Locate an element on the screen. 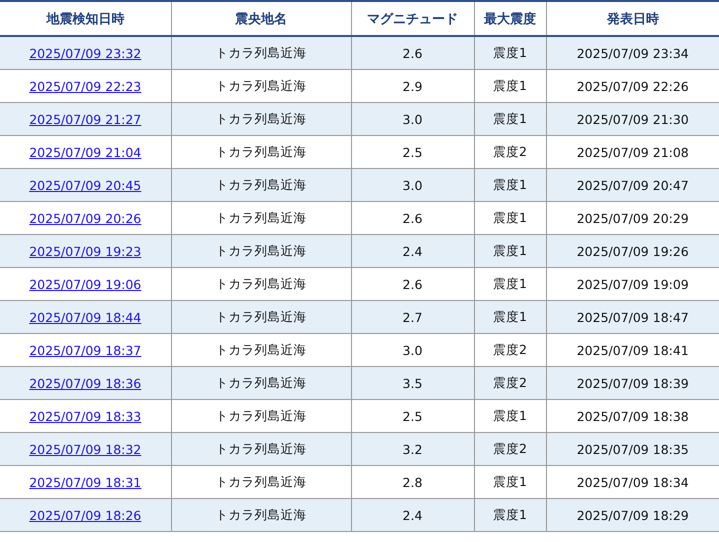 The height and width of the screenshot is (542, 719). announcement-time-text: 2025/07/09 19:26 is located at coordinates (632, 251).